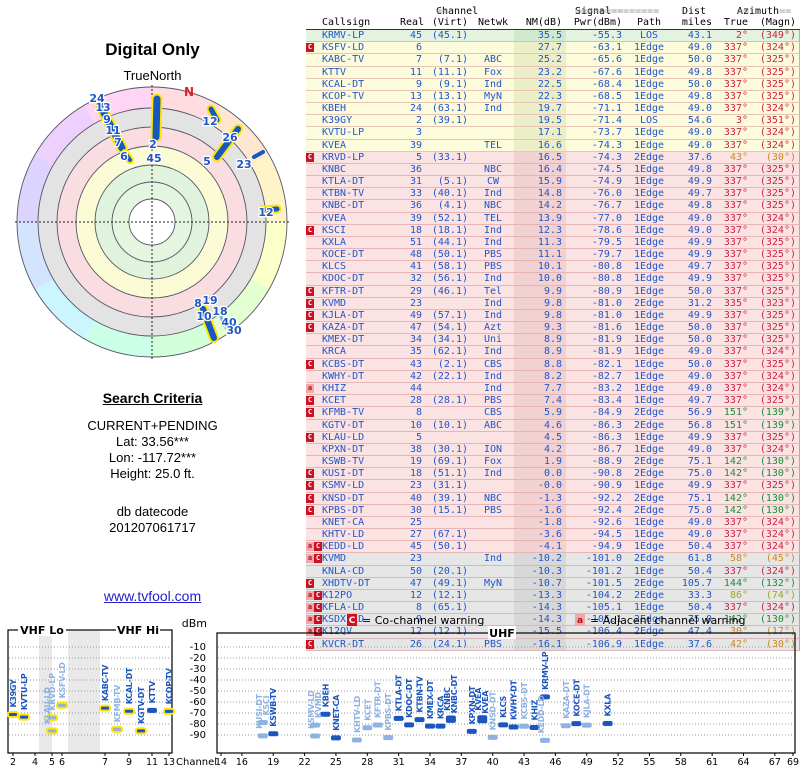 This screenshot has width=800, height=768. I want to click on cell-net: CW, so click(493, 182).